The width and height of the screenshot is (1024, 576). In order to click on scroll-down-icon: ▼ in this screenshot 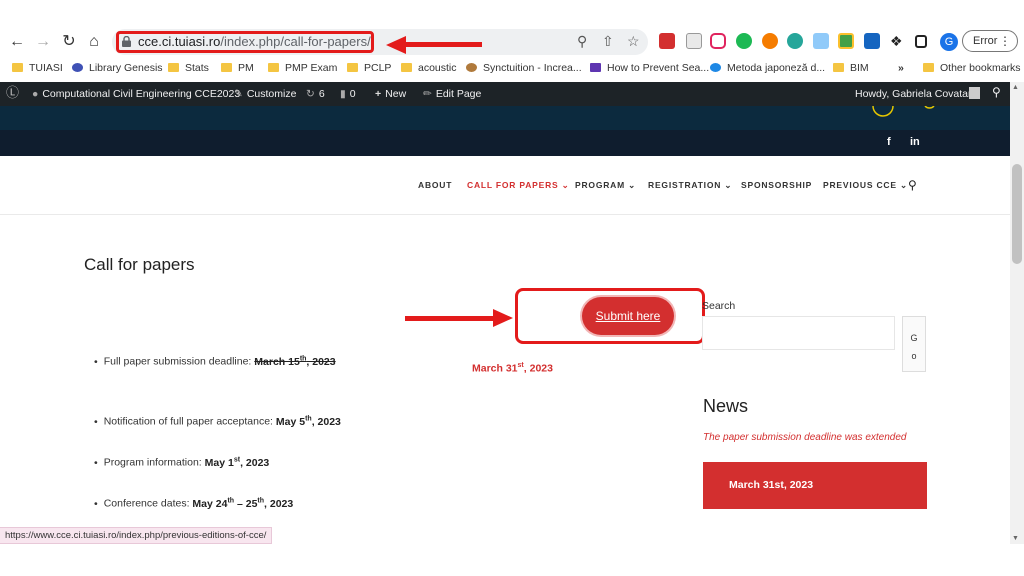, I will do `click(1015, 538)`.